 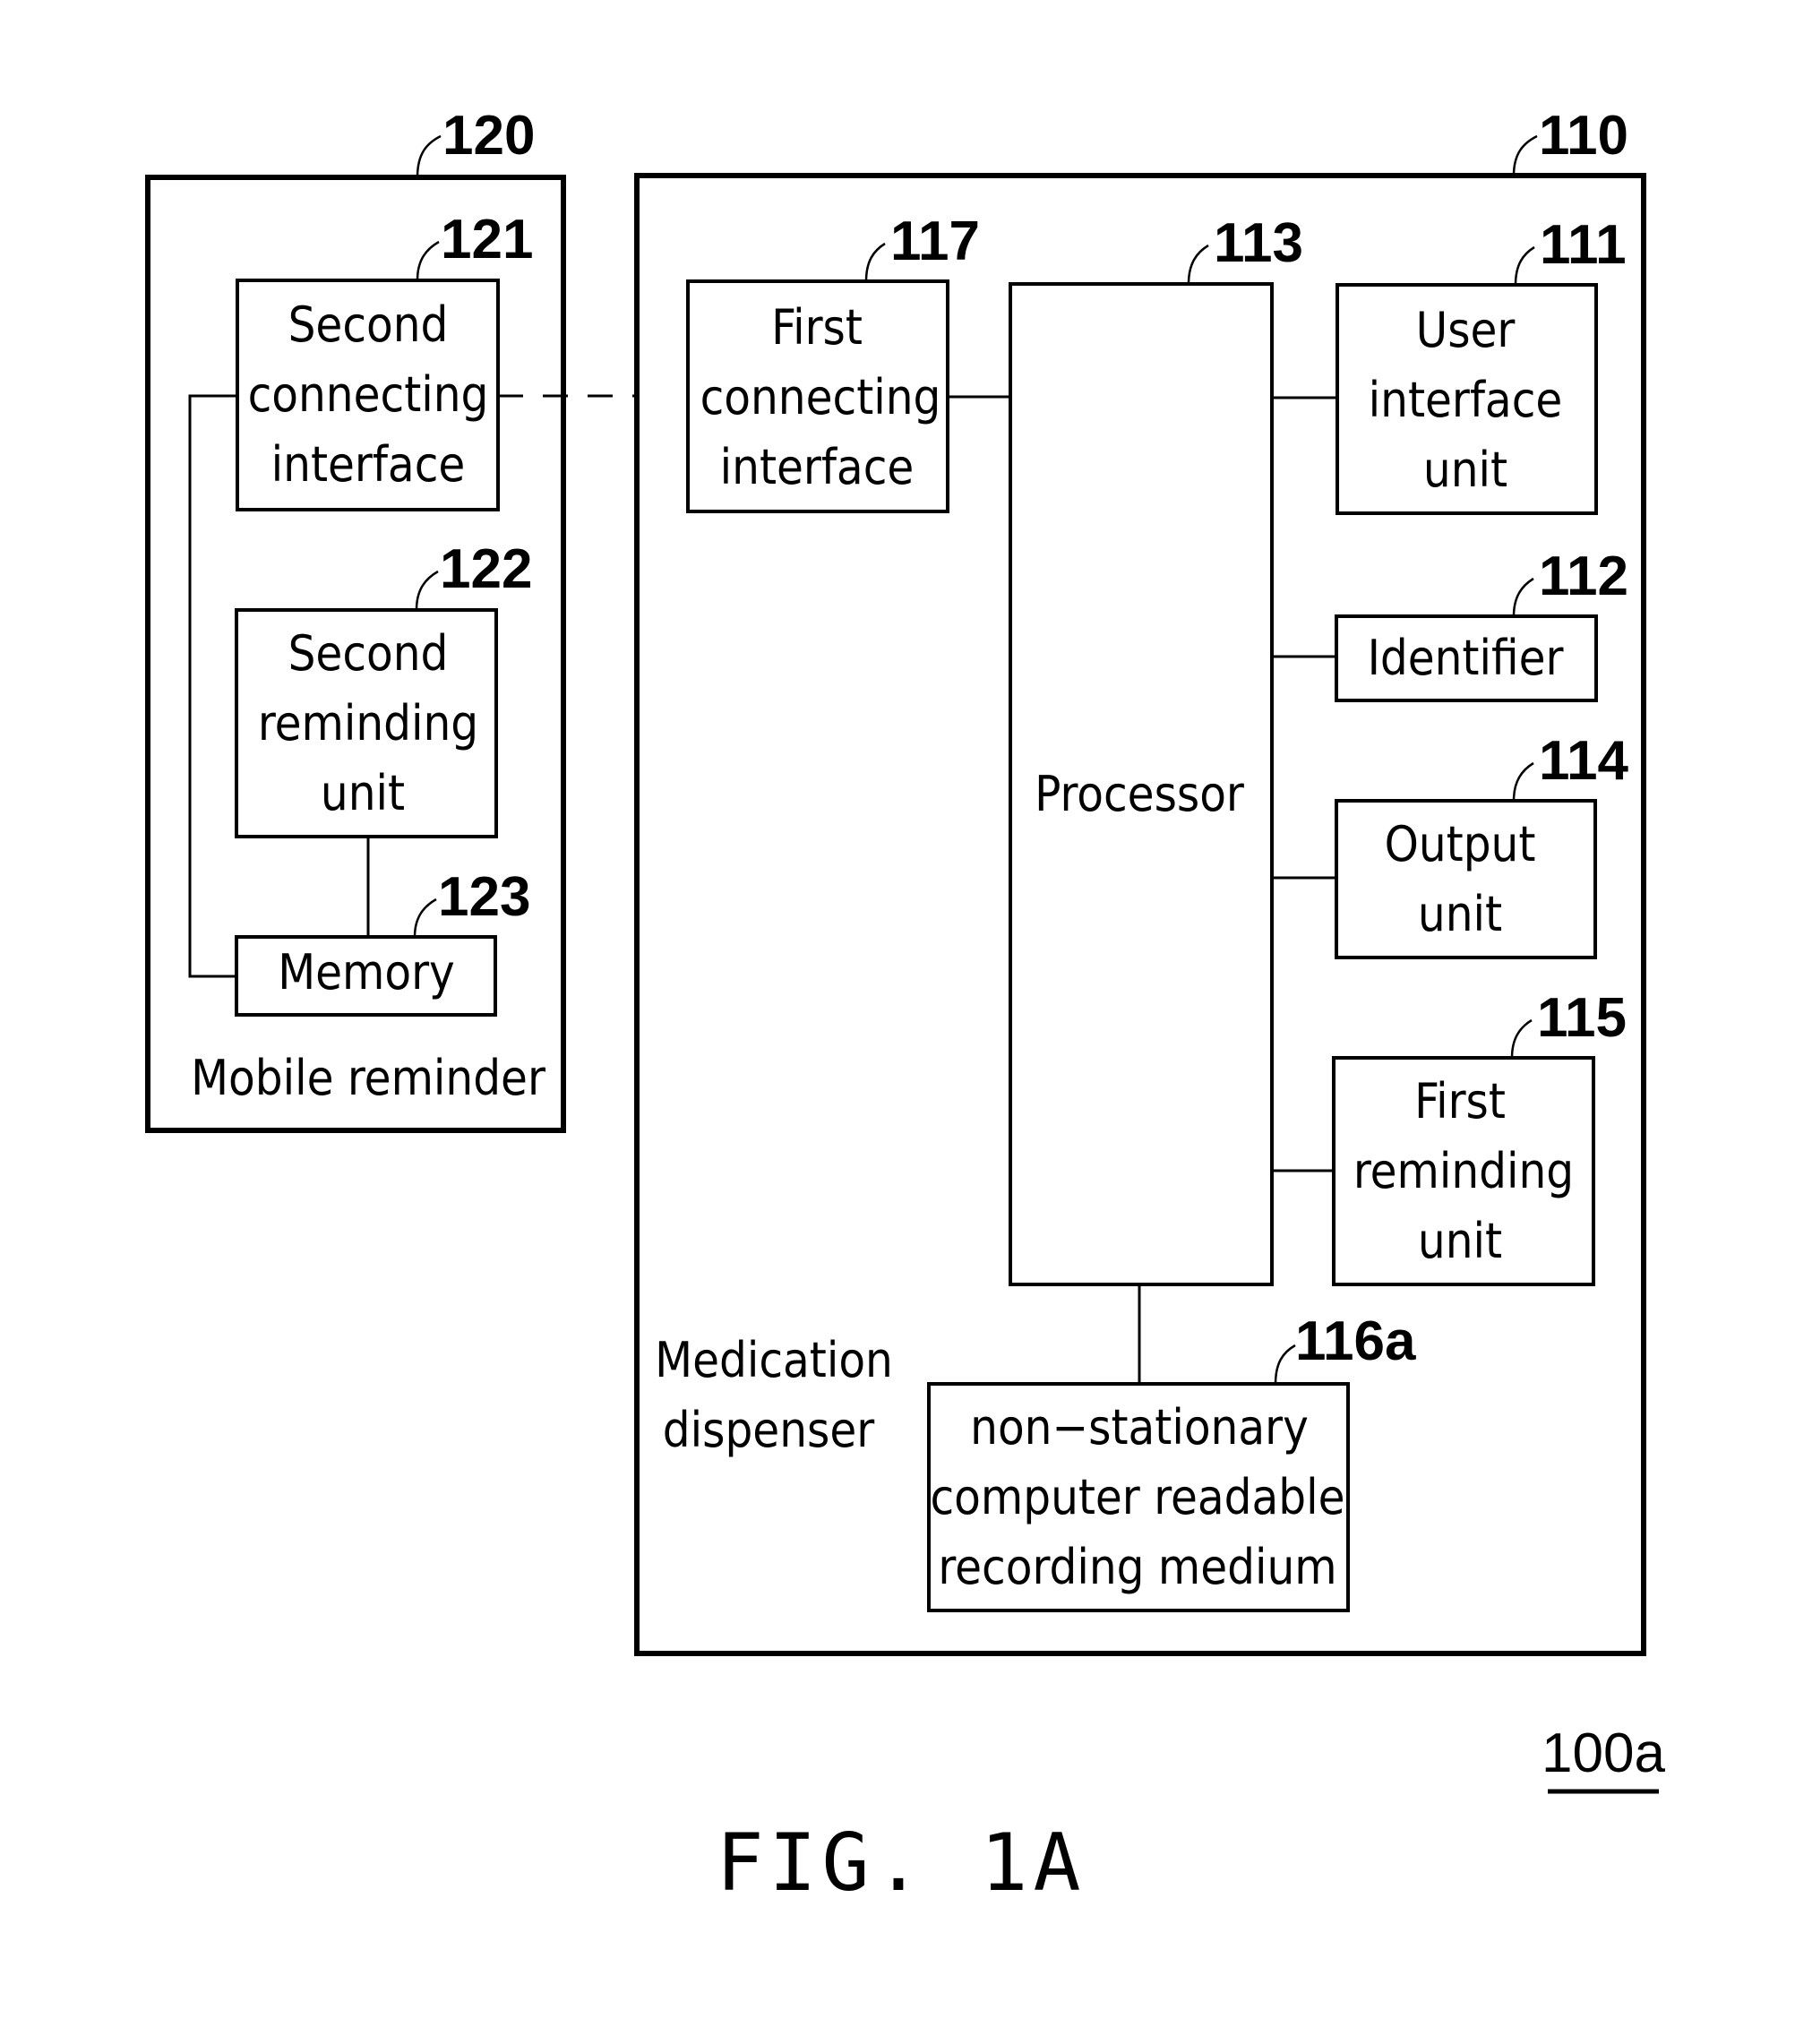 I want to click on block-116a-line-1: non−stationary, so click(x=1139, y=1428).